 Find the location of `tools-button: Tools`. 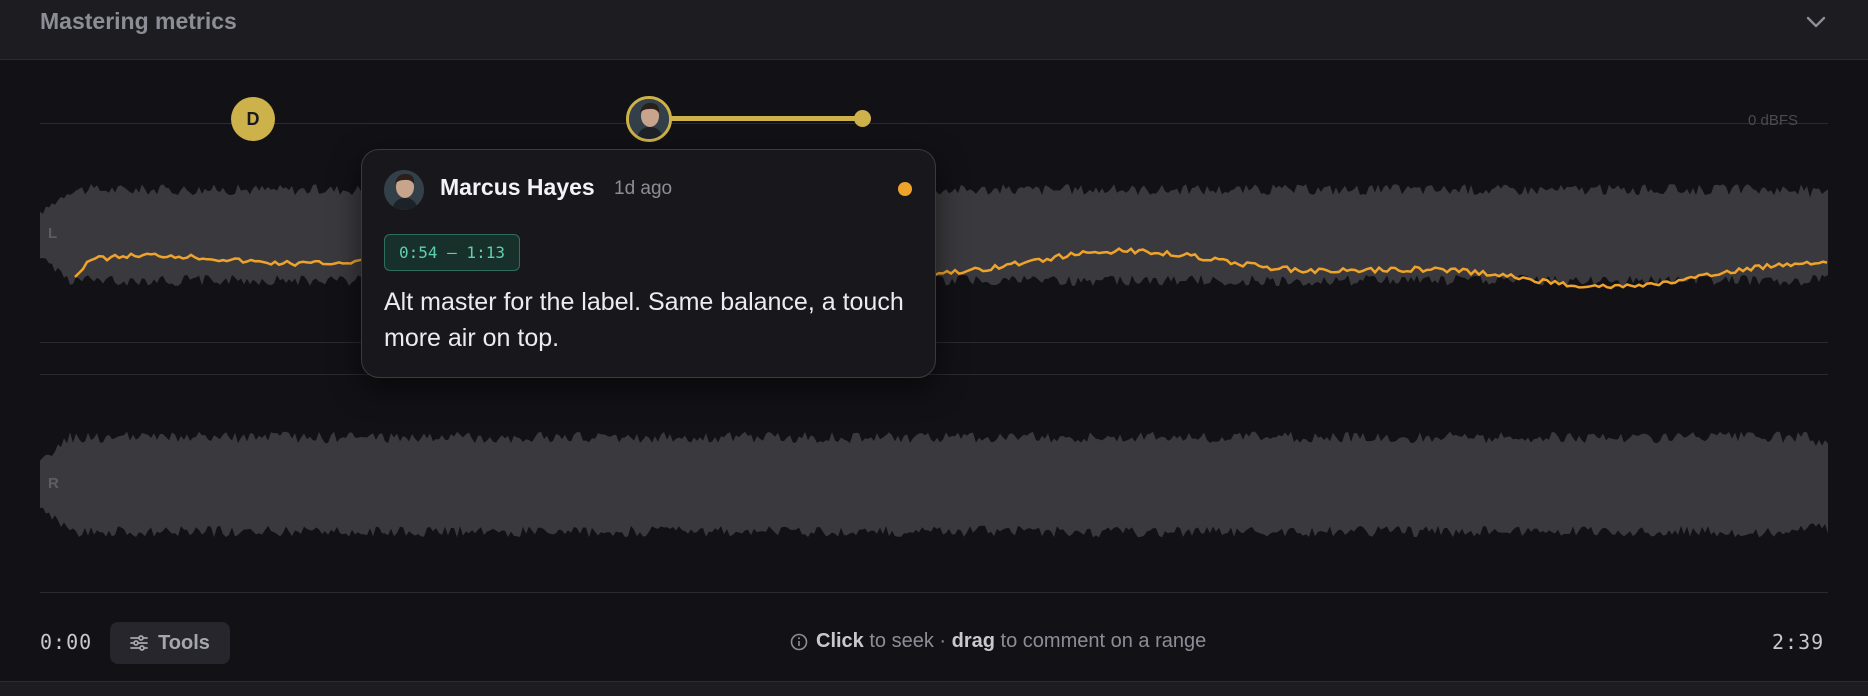

tools-button: Tools is located at coordinates (170, 643).